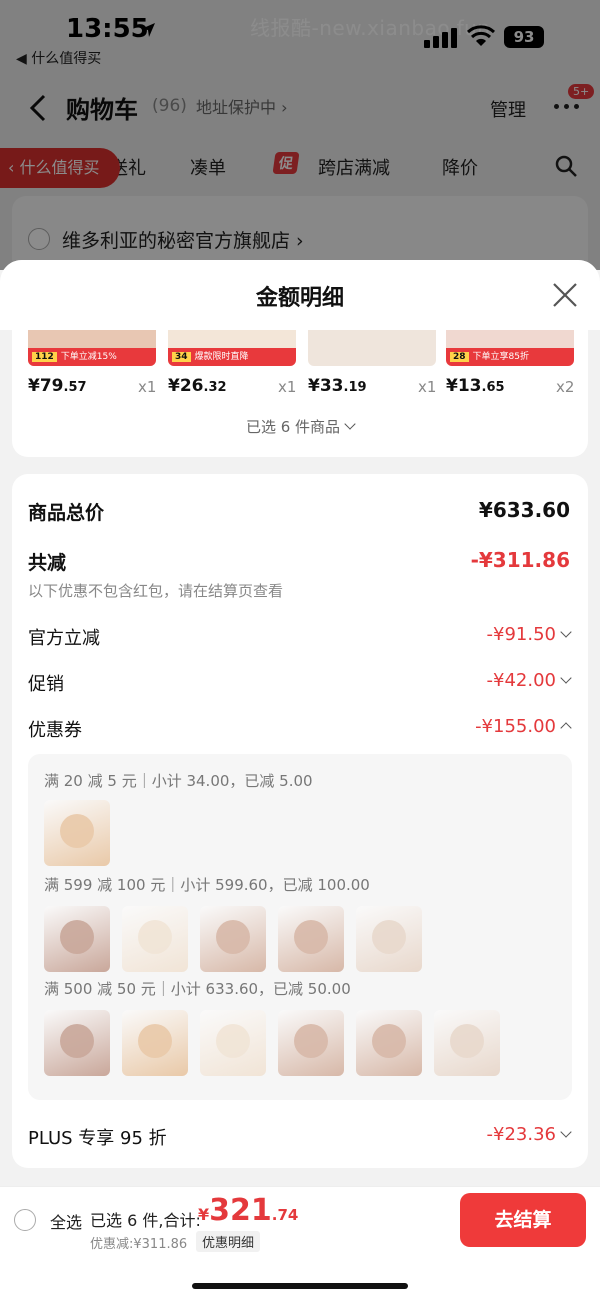 Image resolution: width=600 pixels, height=1300 pixels. I want to click on promo-row: -¥42.00, so click(529, 680).